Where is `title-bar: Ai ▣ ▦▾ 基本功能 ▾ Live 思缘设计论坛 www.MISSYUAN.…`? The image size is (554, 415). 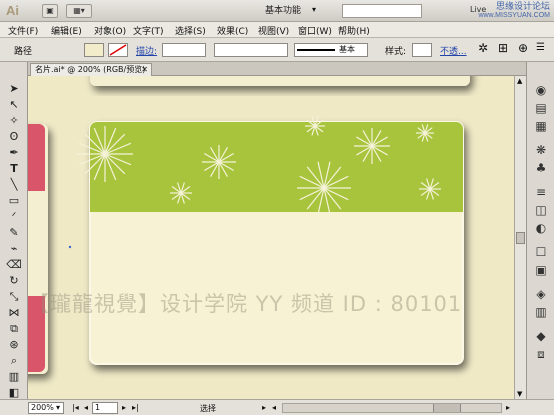 title-bar: Ai ▣ ▦▾ 基本功能 ▾ Live 思缘设计论坛 www.MISSYUAN.… is located at coordinates (277, 11).